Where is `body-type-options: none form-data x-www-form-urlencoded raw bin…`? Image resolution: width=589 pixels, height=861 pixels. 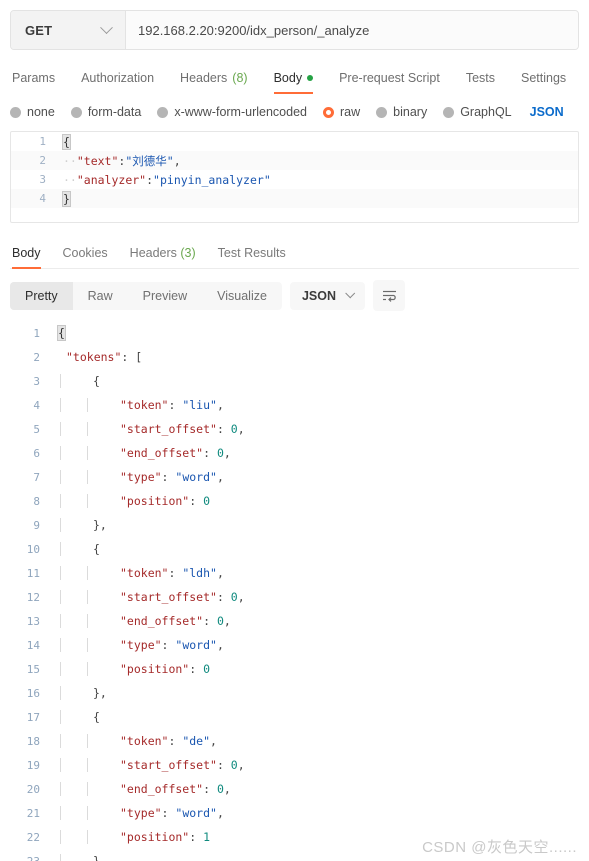 body-type-options: none form-data x-www-form-urlencoded raw bin… is located at coordinates (294, 112).